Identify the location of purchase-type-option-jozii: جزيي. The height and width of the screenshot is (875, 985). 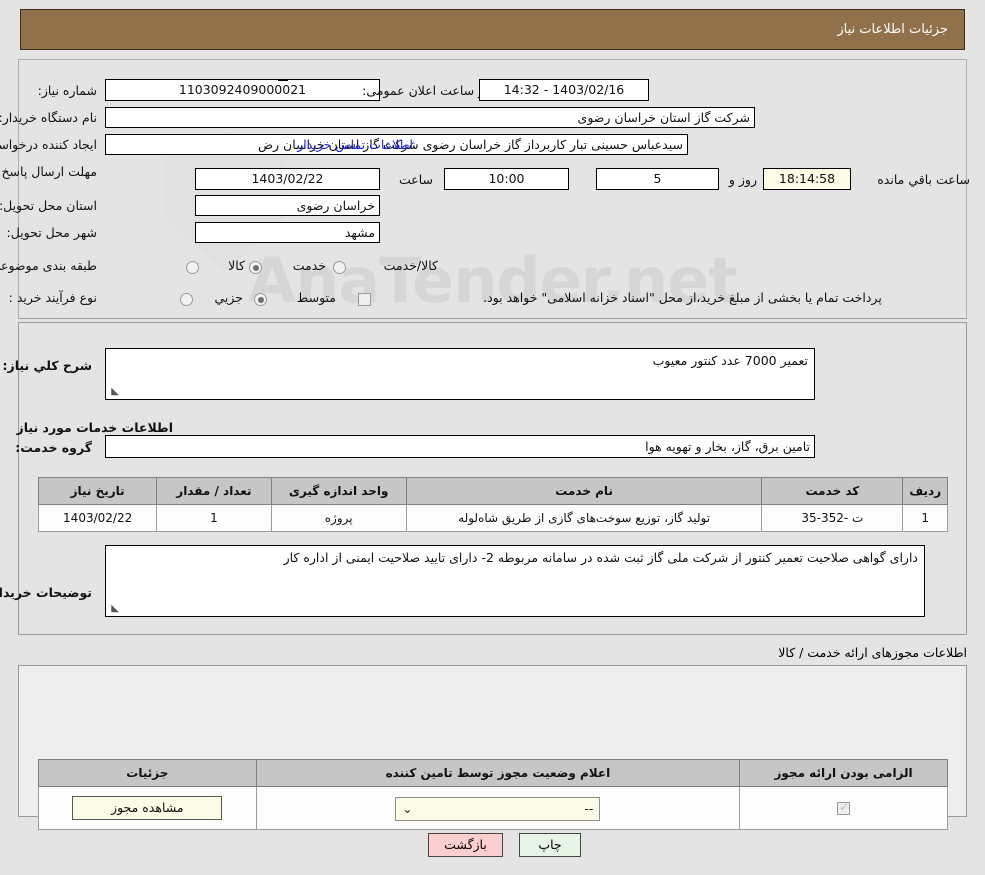
(228, 297).